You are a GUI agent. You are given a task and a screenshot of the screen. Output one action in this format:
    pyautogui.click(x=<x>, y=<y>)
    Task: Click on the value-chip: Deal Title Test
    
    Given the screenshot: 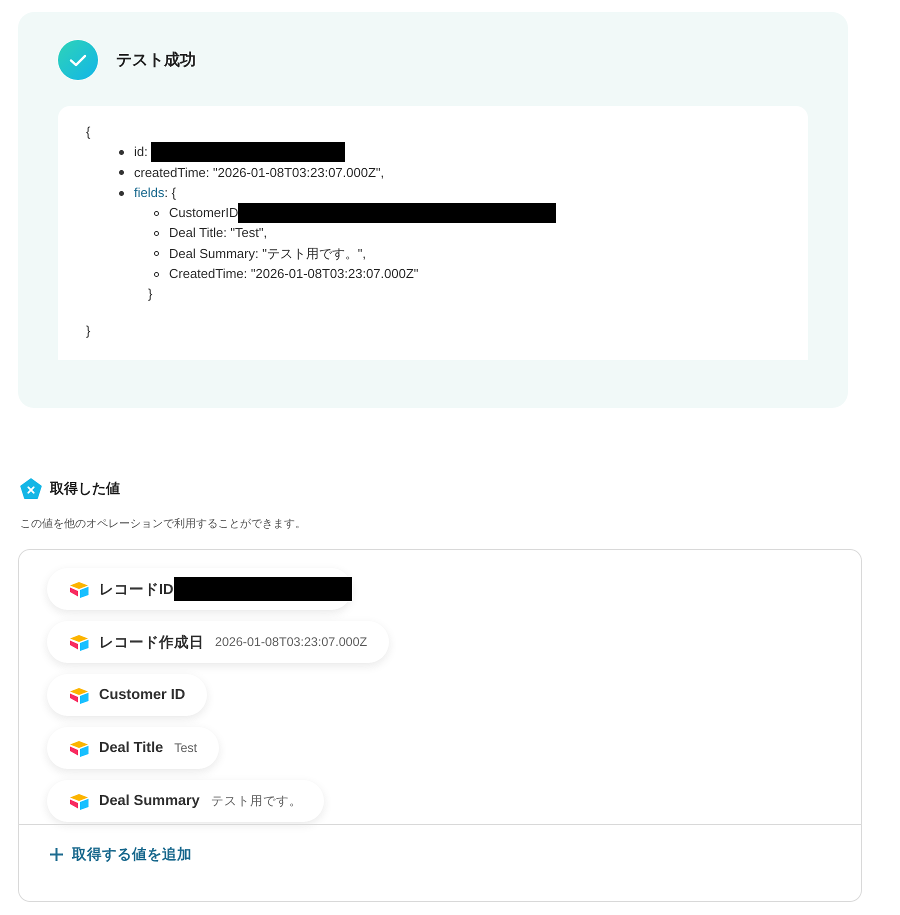 What is the action you would take?
    pyautogui.click(x=133, y=748)
    